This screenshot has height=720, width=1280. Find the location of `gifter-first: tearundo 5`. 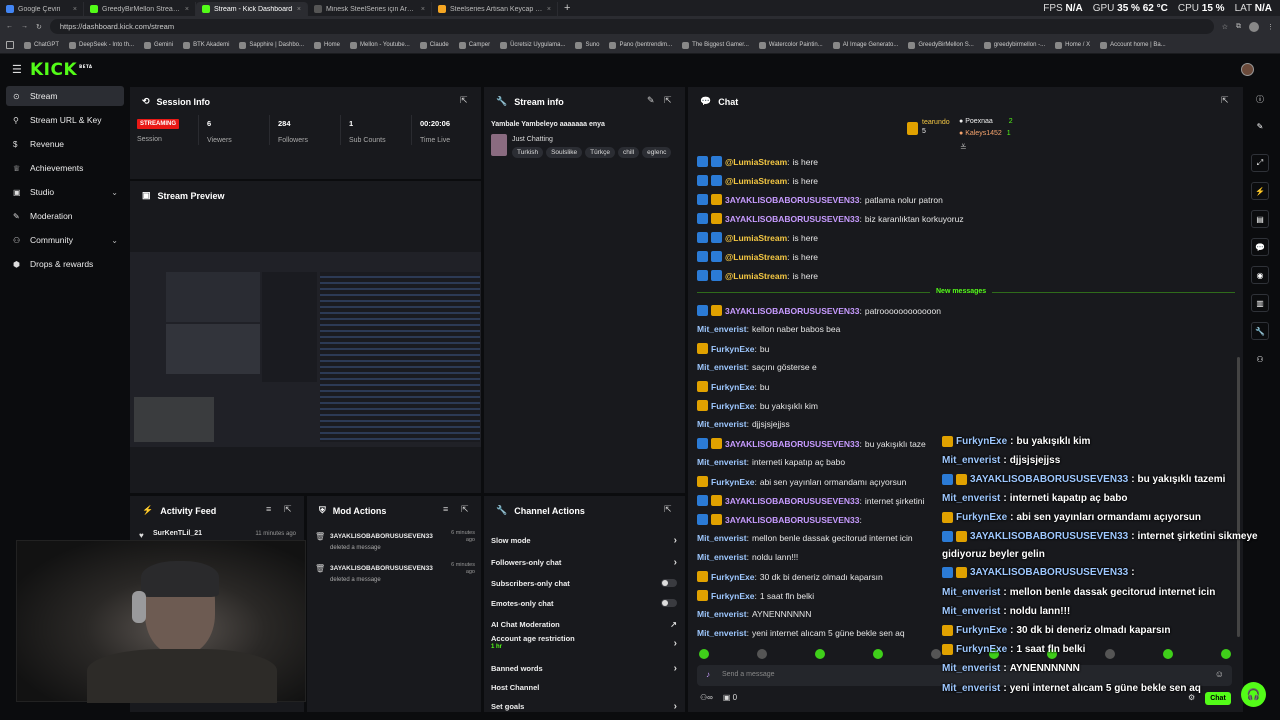

gifter-first: tearundo 5 is located at coordinates (936, 127).